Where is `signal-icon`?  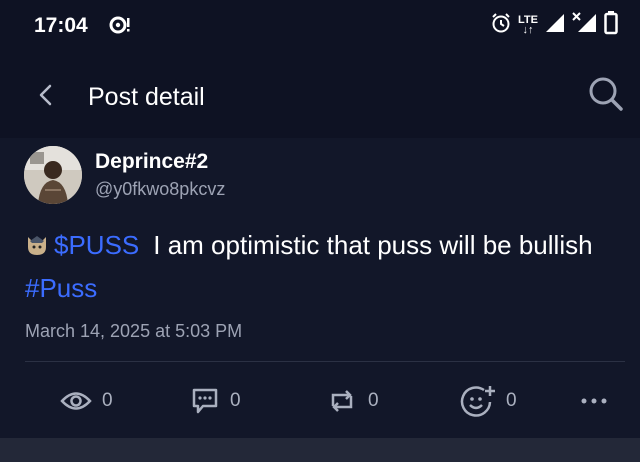 signal-icon is located at coordinates (555, 25).